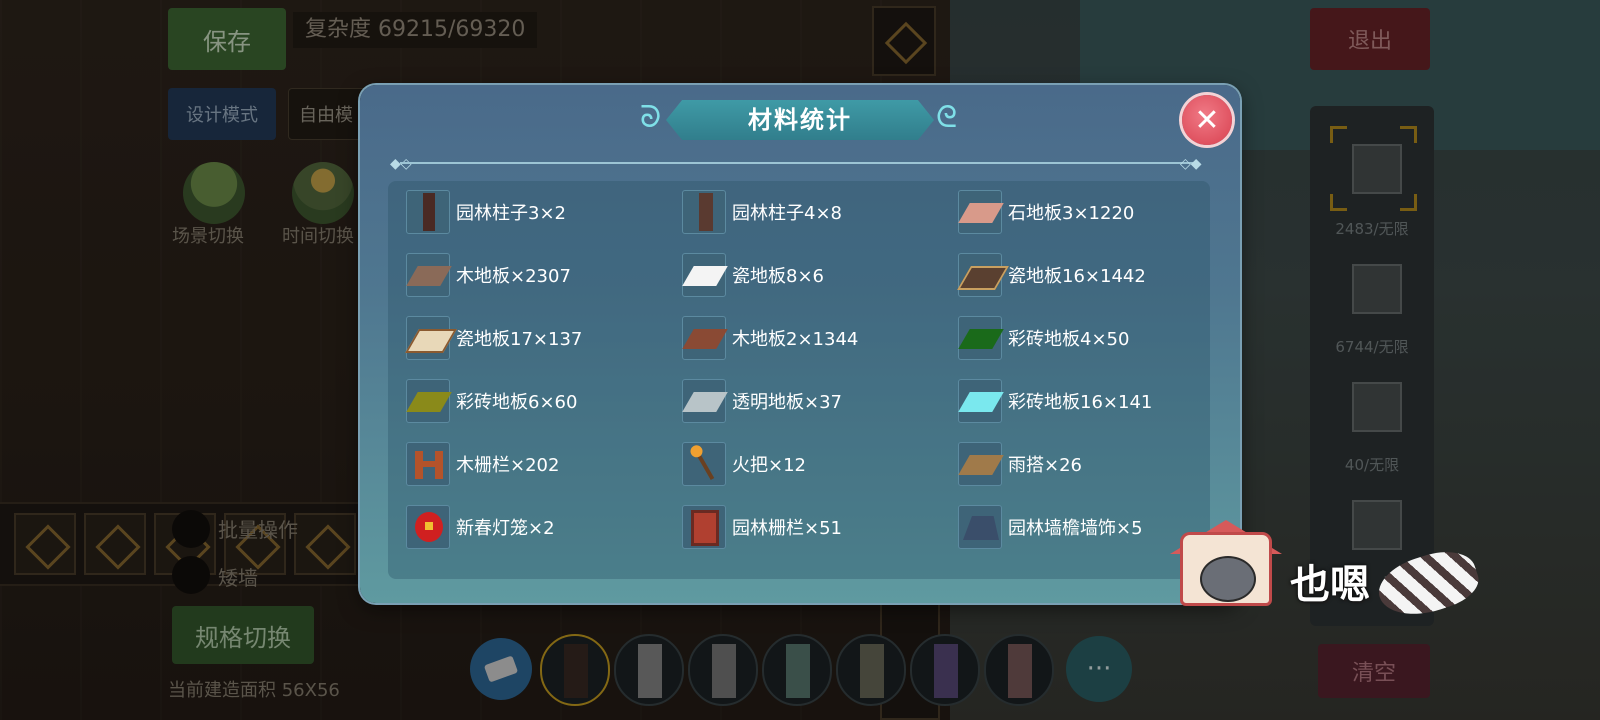 The image size is (1600, 720). I want to click on material-item: 新春灯笼×2, so click(480, 527).